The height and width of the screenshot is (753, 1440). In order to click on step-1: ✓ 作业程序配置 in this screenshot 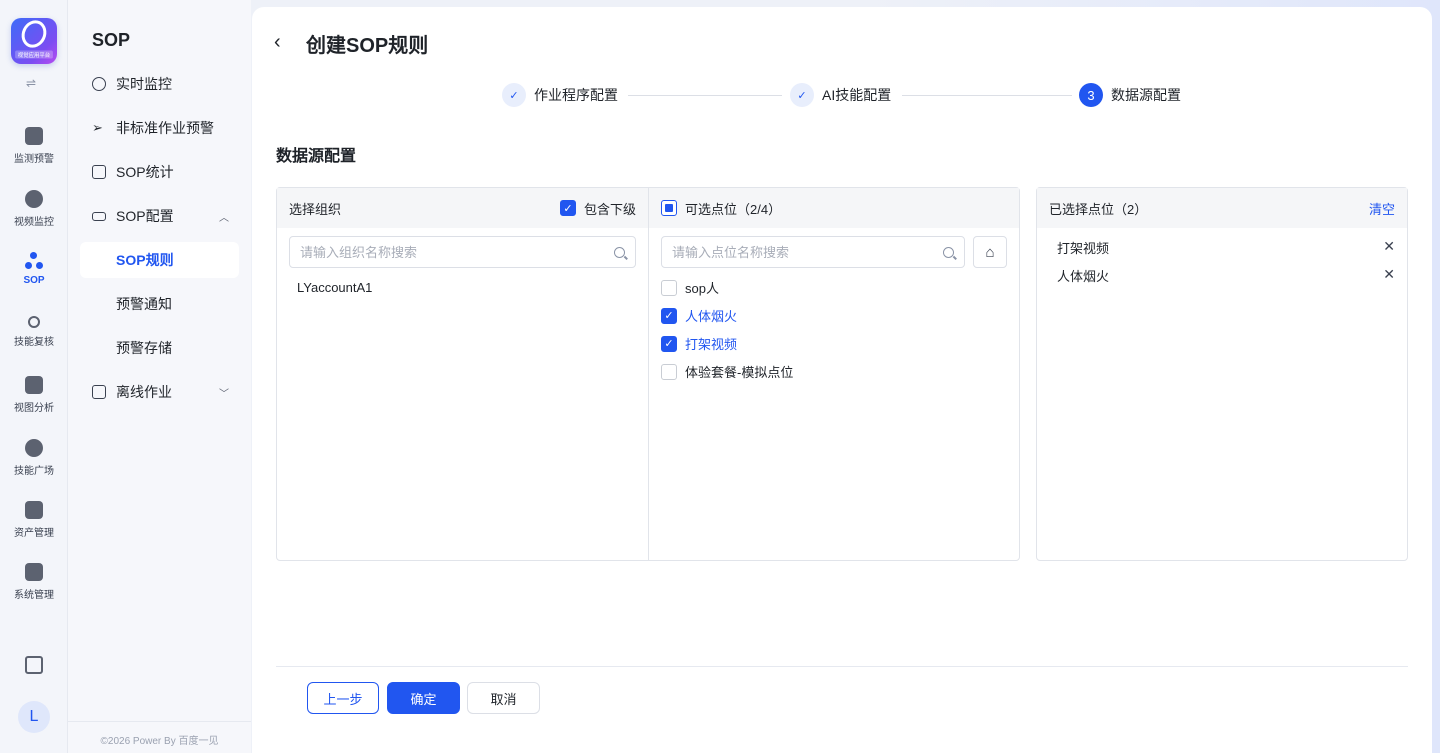, I will do `click(560, 95)`.